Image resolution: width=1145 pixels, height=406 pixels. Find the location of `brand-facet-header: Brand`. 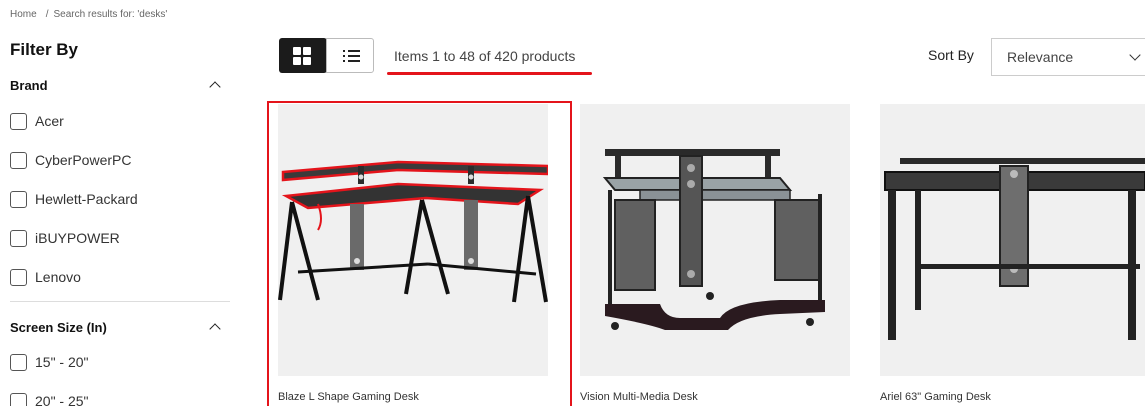

brand-facet-header: Brand is located at coordinates (116, 85).